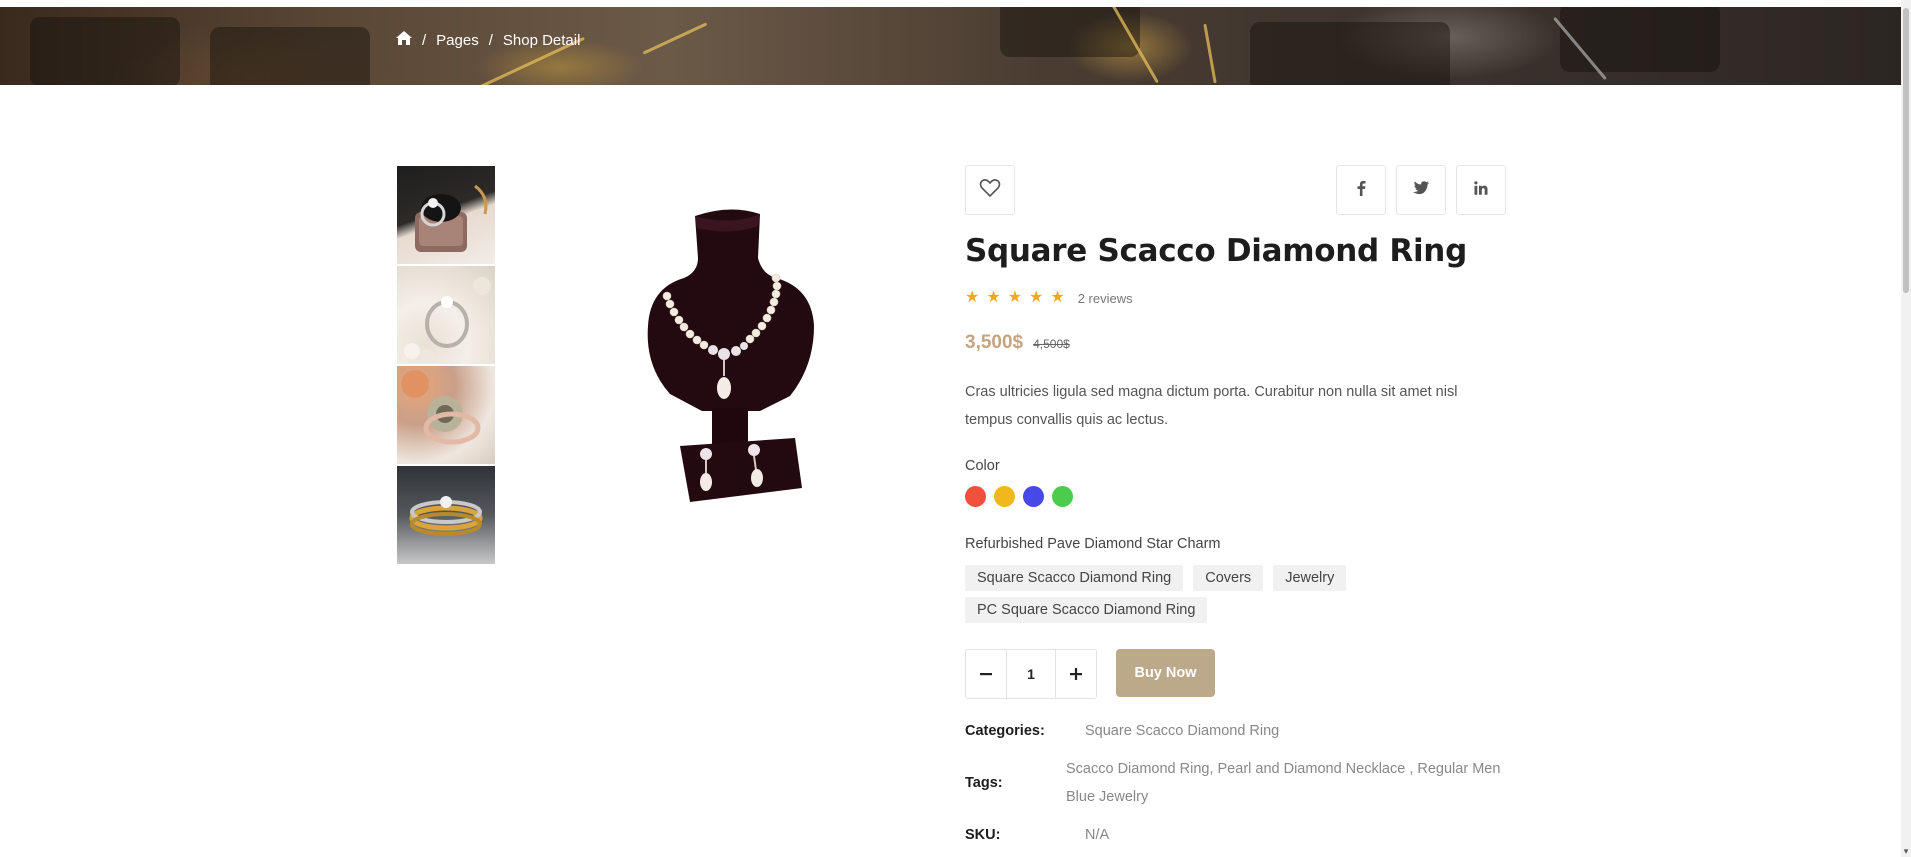 The image size is (1911, 857). Describe the element at coordinates (1004, 496) in the screenshot. I see `color-swatch-yellow` at that location.